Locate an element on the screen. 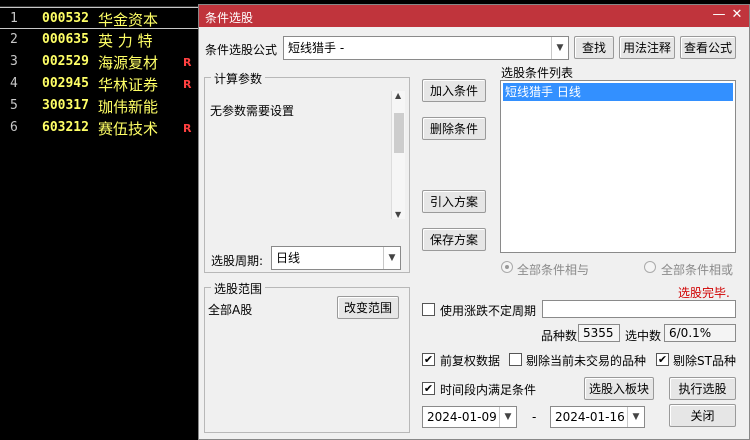 This screenshot has width=750, height=440. count-label: 品种数 is located at coordinates (559, 336).